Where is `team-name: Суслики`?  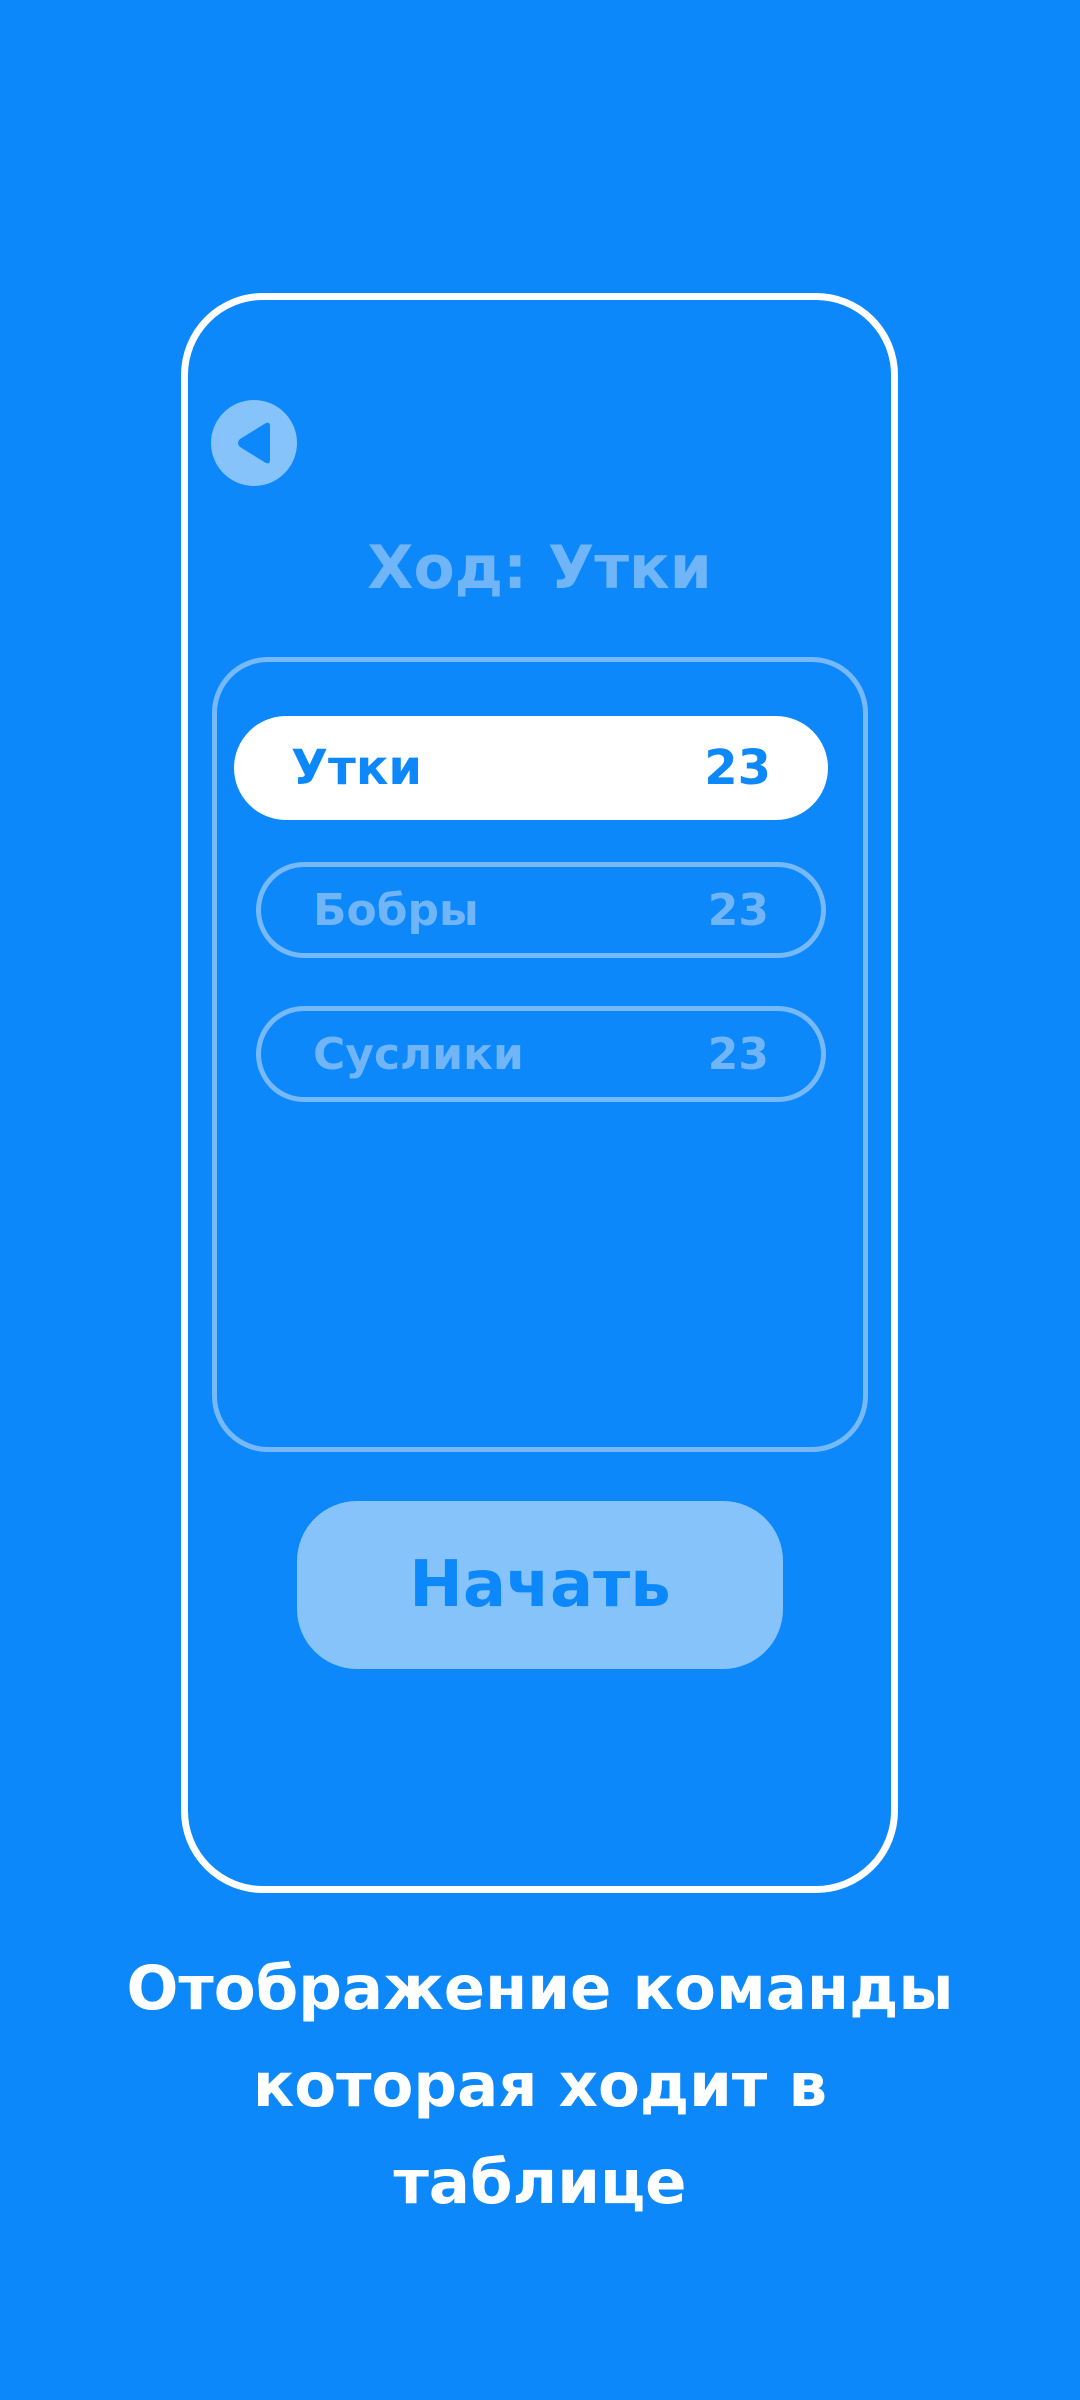 team-name: Суслики is located at coordinates (418, 1054).